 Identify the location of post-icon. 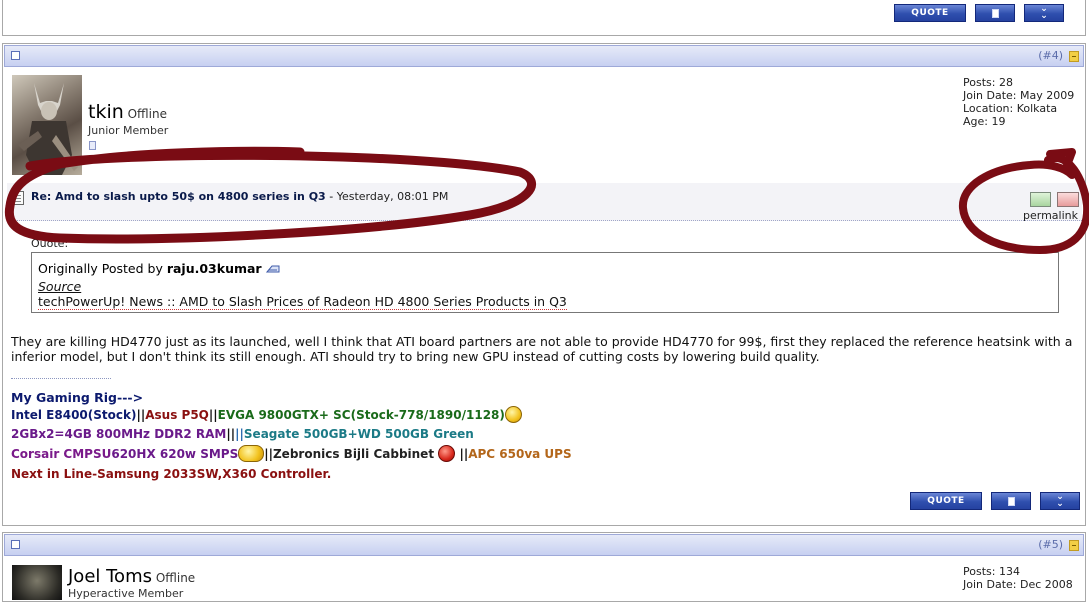
(18, 198).